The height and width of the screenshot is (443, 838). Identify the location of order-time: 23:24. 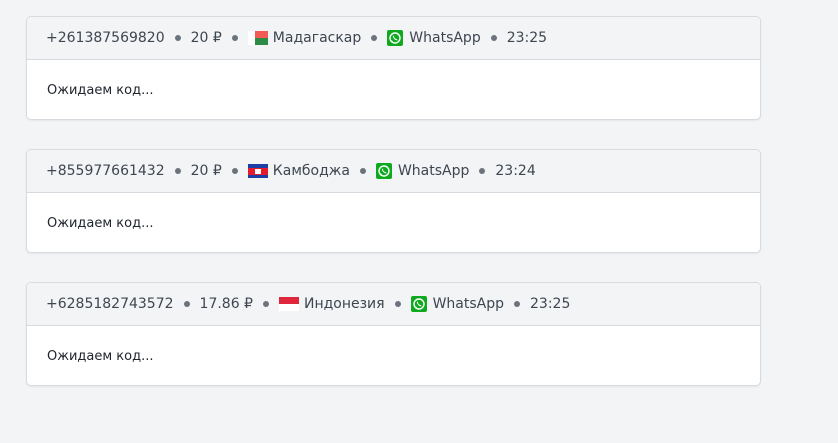
(515, 171).